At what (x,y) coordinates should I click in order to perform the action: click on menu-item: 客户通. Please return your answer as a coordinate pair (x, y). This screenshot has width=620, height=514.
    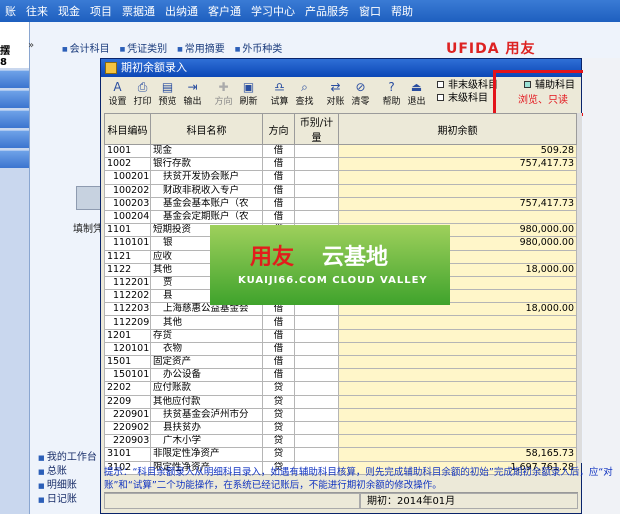
    Looking at the image, I should click on (224, 11).